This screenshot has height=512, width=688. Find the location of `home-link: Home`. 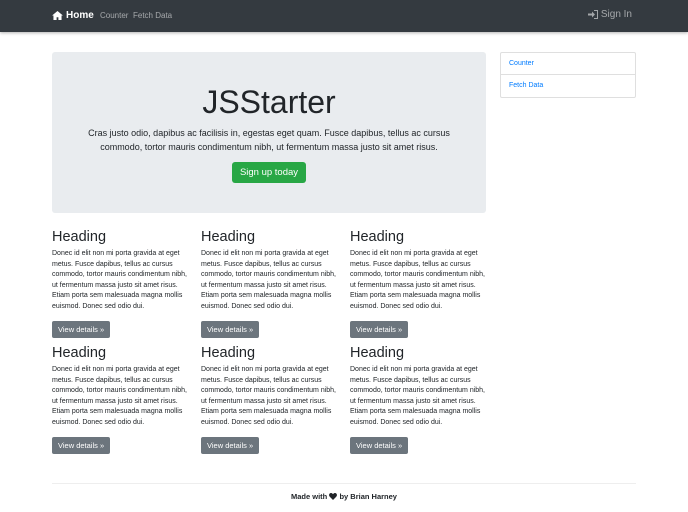

home-link: Home is located at coordinates (73, 15).